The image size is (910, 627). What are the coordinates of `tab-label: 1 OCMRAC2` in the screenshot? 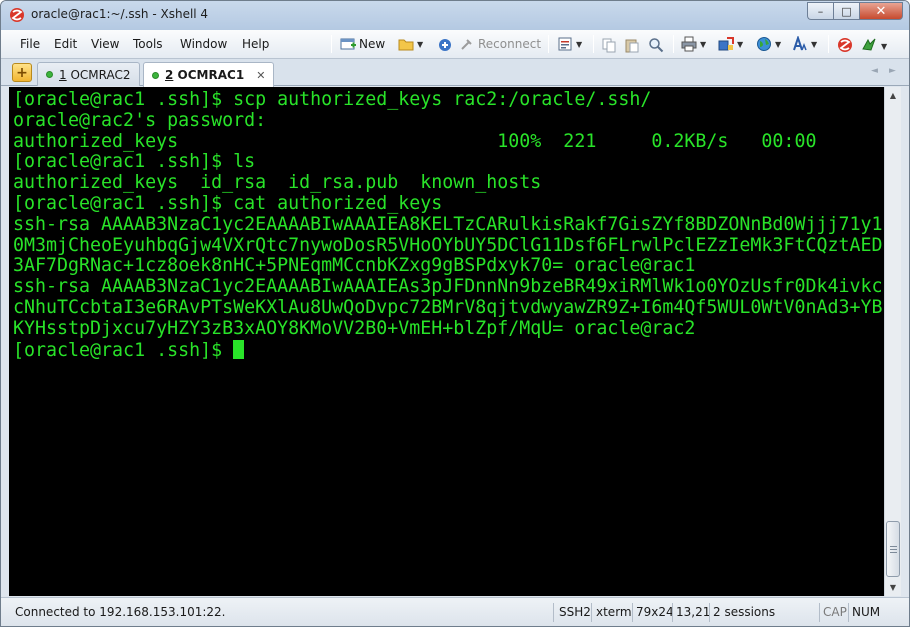 It's located at (95, 75).